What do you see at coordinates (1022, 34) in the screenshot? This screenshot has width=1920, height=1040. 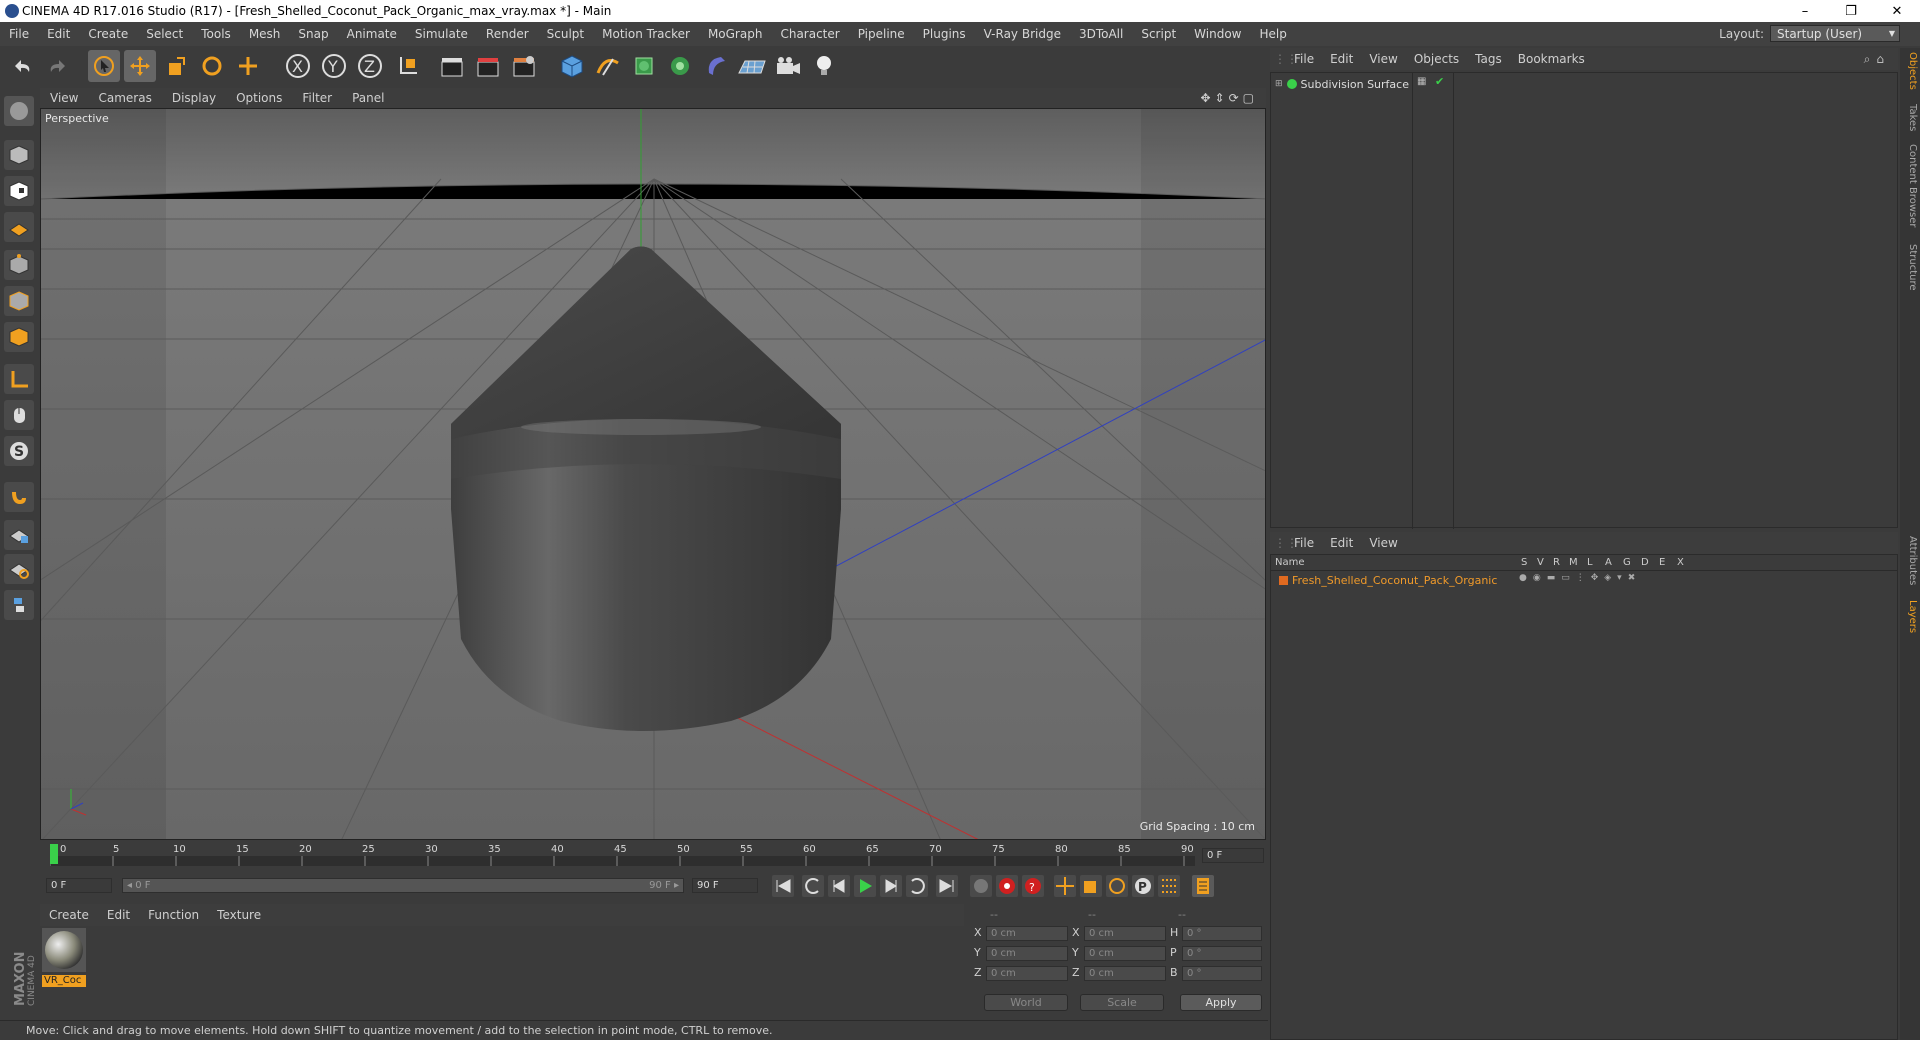 I see `menu-vray-bridge: V-Ray Bridge` at bounding box center [1022, 34].